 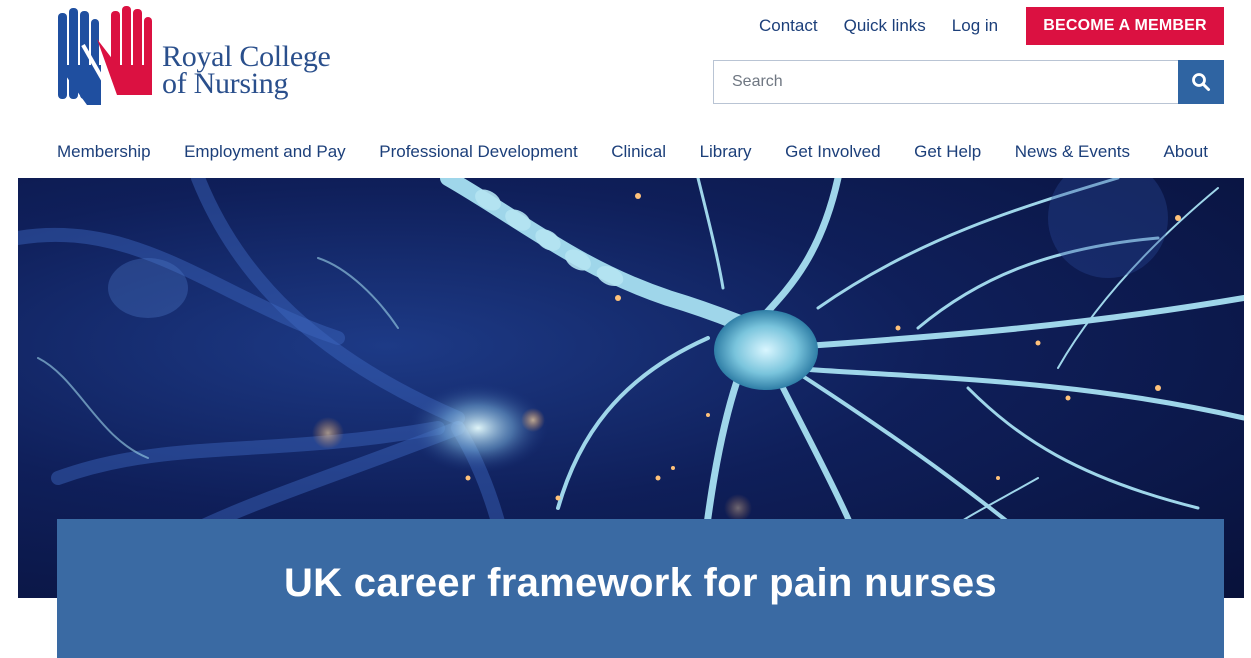 I want to click on logo-line-1: Royal College, so click(x=246, y=56).